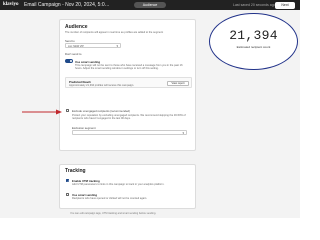 Image resolution: width=320 pixels, height=240 pixels. Describe the element at coordinates (11, 4) in the screenshot. I see `klaviyo-logo: klaviyo` at that location.